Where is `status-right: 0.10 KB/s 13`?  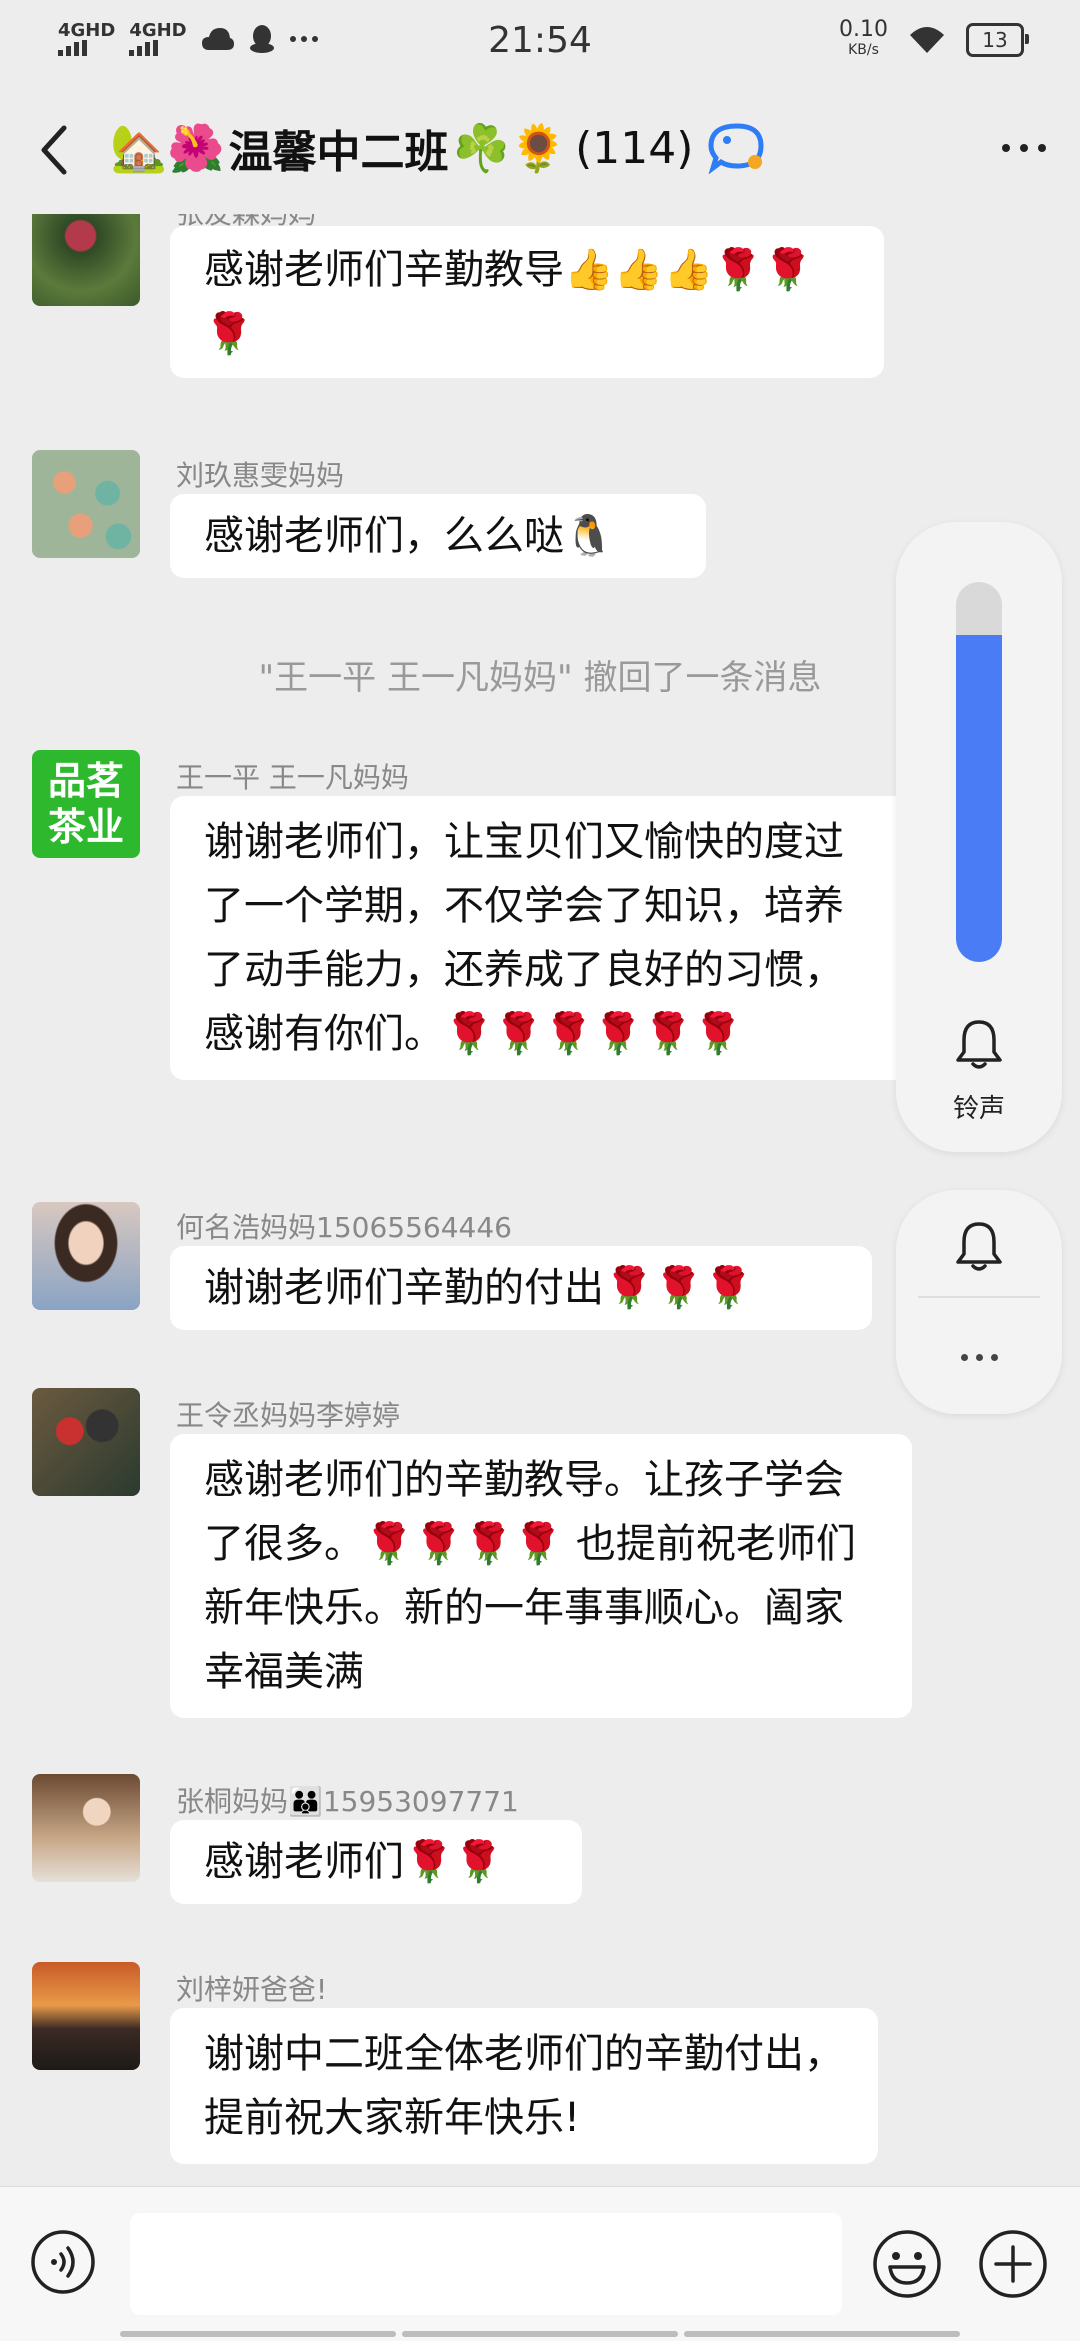 status-right: 0.10 KB/s 13 is located at coordinates (934, 38).